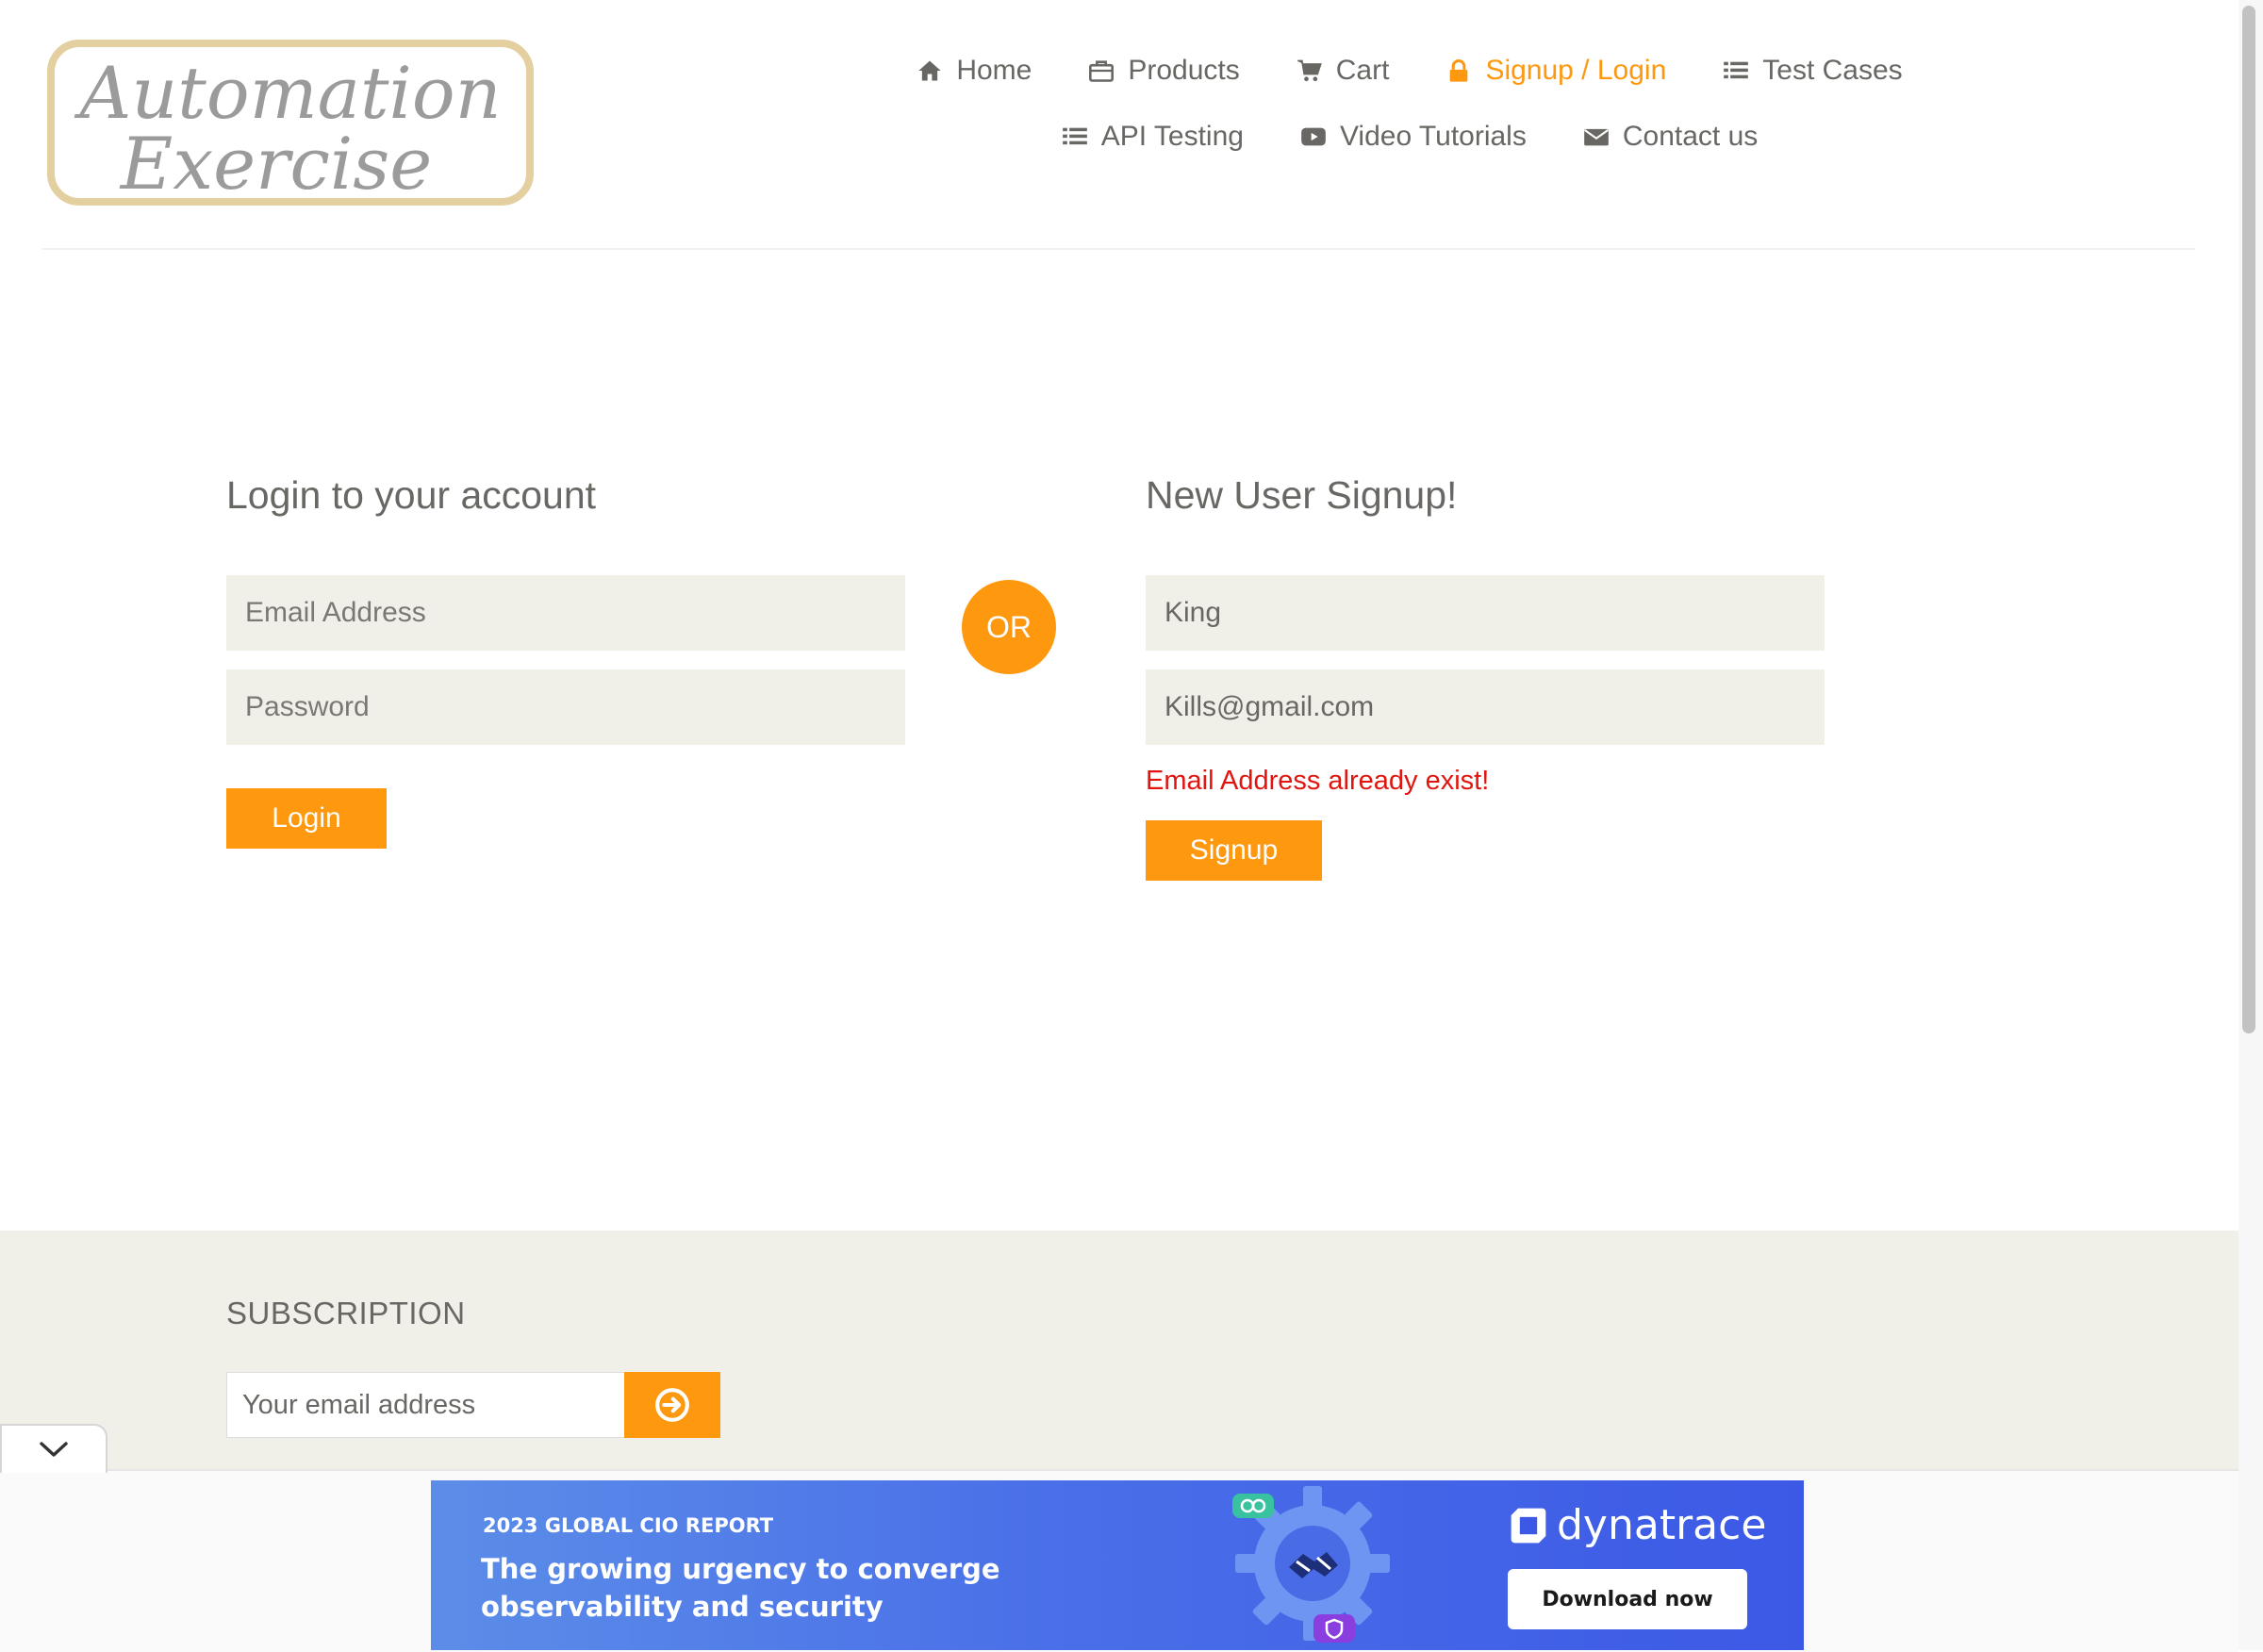 The height and width of the screenshot is (1652, 2263). I want to click on page-scrollbar-thumb, so click(2248, 519).